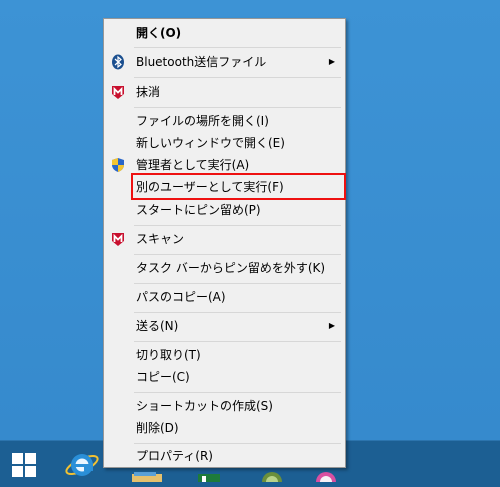 This screenshot has height=487, width=500. I want to click on menu-item-cut: 切り取り(T), so click(224, 355).